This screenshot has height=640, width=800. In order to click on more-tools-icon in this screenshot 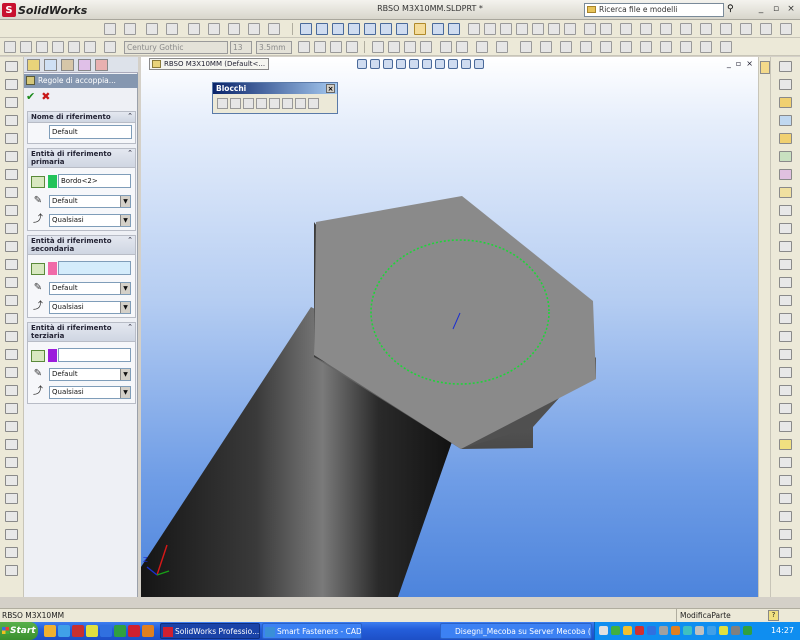, I will do `click(786, 29)`.